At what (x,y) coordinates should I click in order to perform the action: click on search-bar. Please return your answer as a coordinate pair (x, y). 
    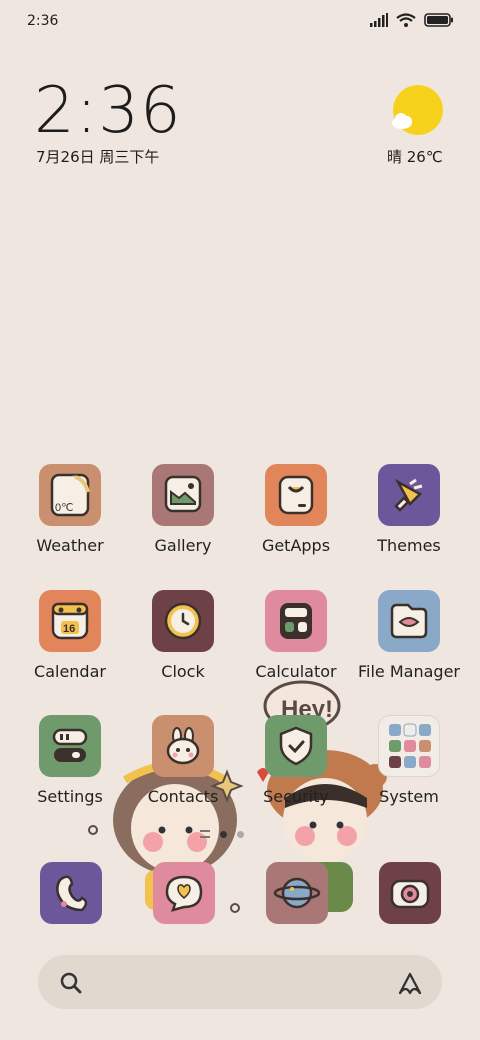
    Looking at the image, I should click on (240, 982).